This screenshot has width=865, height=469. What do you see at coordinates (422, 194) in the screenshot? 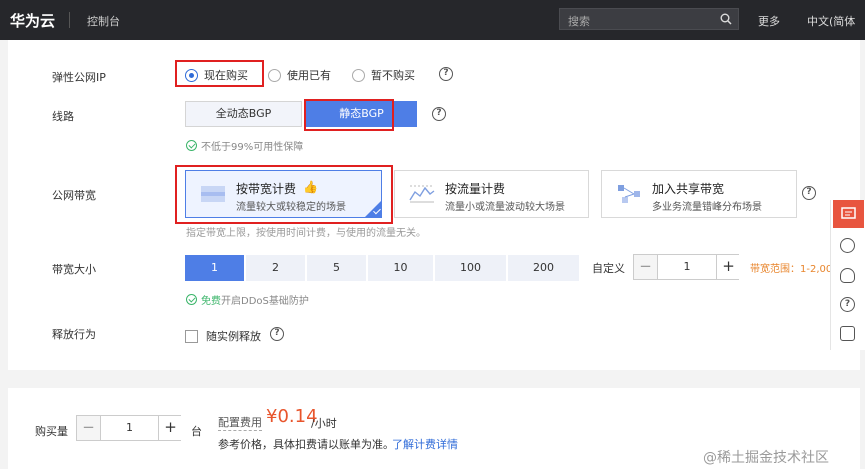
I see `traffic-chart-icon` at bounding box center [422, 194].